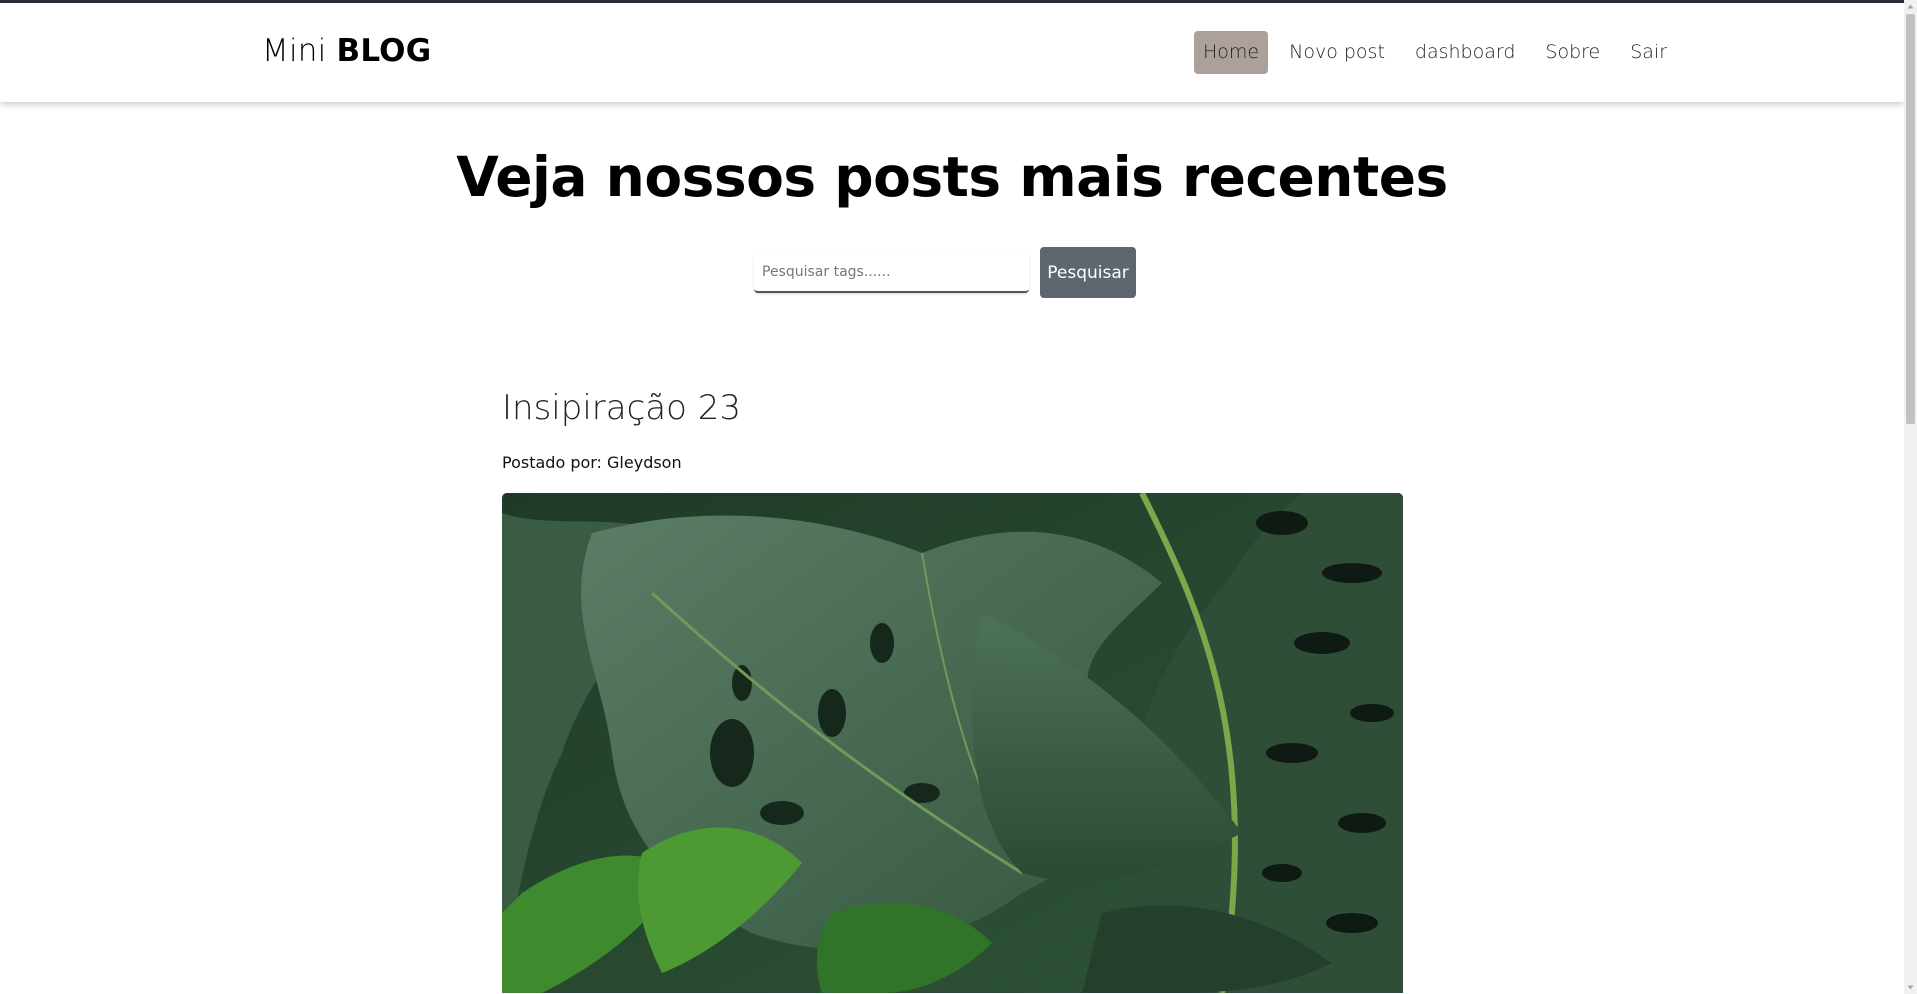 The height and width of the screenshot is (994, 1917). I want to click on brand-logo: Mini BLOG, so click(346, 51).